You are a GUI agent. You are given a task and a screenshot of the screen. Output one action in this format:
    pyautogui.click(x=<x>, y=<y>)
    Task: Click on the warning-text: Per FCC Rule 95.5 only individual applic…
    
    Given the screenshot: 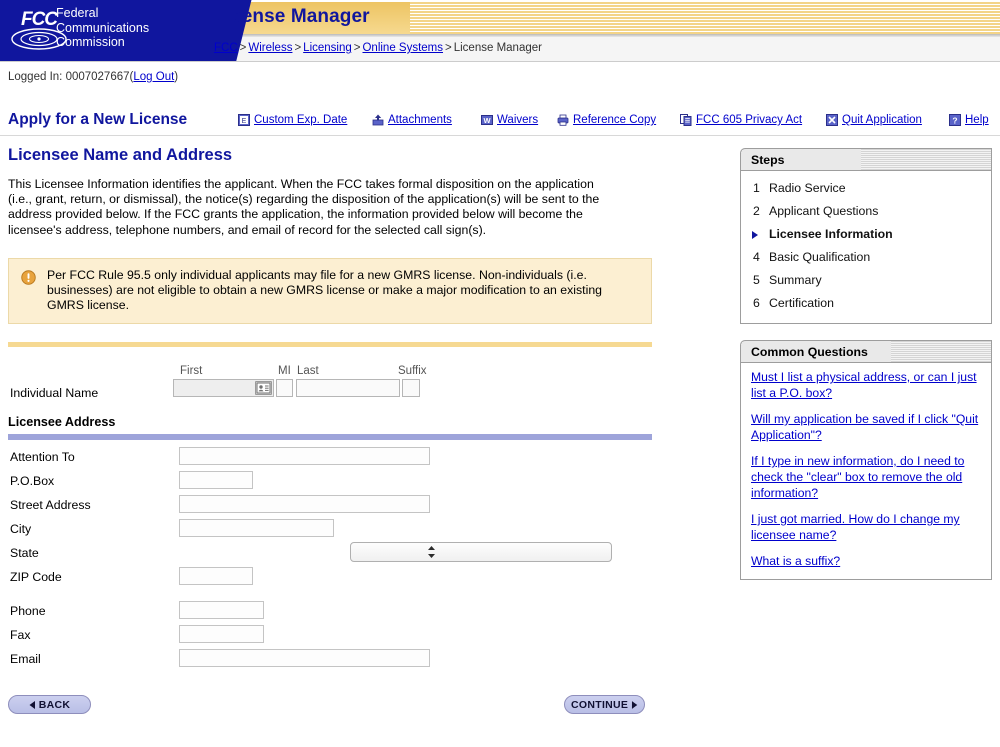 What is the action you would take?
    pyautogui.click(x=325, y=290)
    